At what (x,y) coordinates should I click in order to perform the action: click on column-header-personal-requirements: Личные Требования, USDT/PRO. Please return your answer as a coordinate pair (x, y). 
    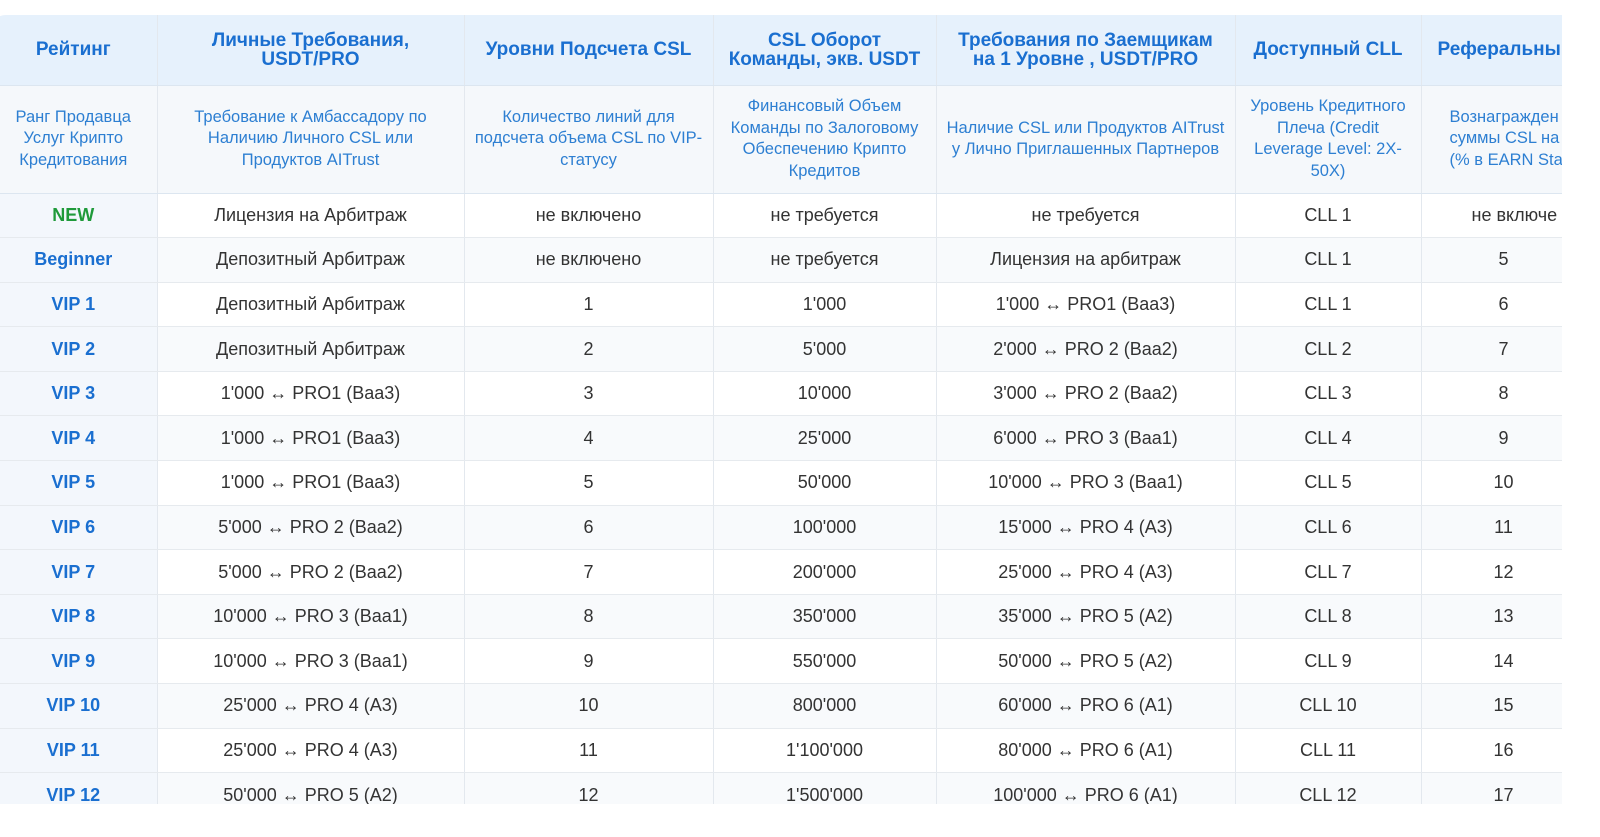
    Looking at the image, I should click on (311, 50).